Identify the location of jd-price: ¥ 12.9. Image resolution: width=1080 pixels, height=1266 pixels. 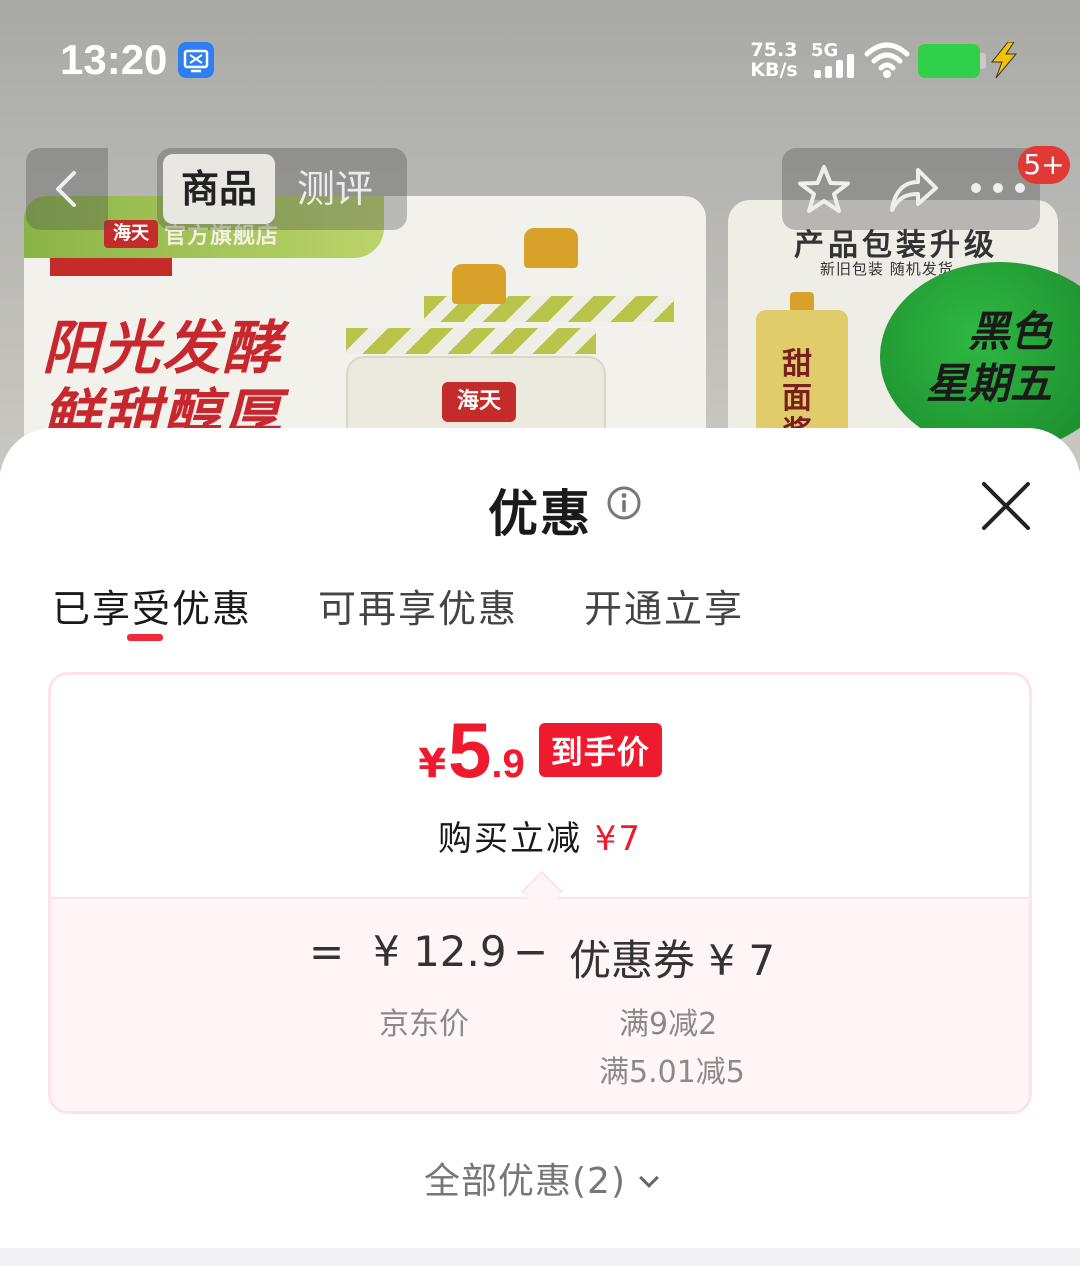
(440, 951).